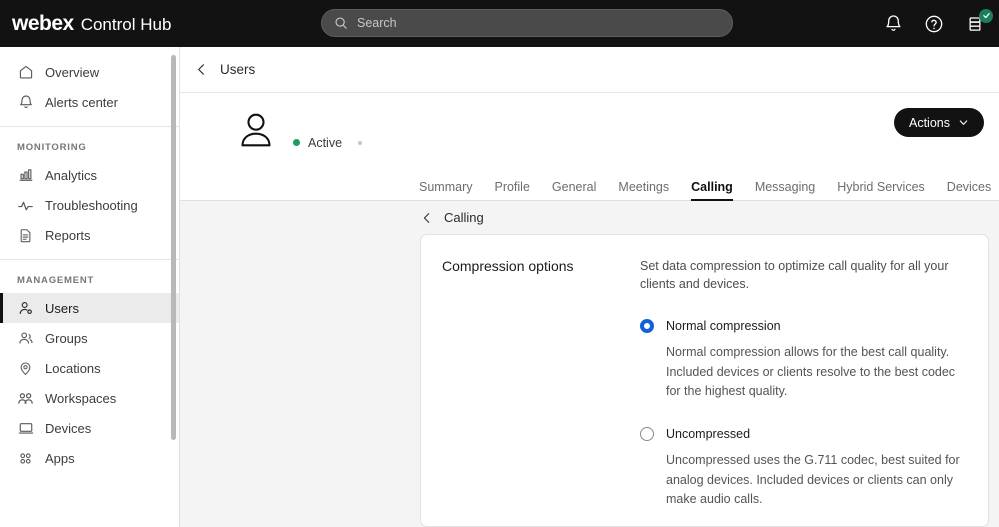 This screenshot has width=999, height=527. I want to click on radio-label: Uncompressed, so click(708, 434).